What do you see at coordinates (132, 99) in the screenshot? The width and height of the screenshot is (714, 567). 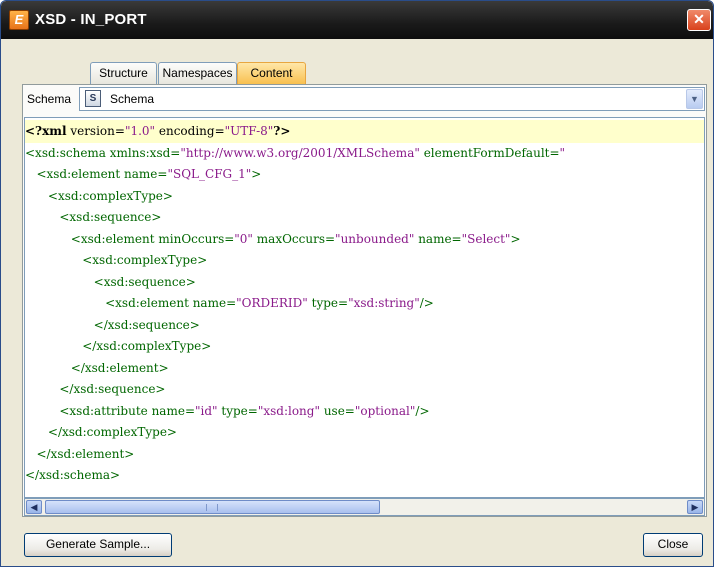 I see `schema-dropdown-value: Schema` at bounding box center [132, 99].